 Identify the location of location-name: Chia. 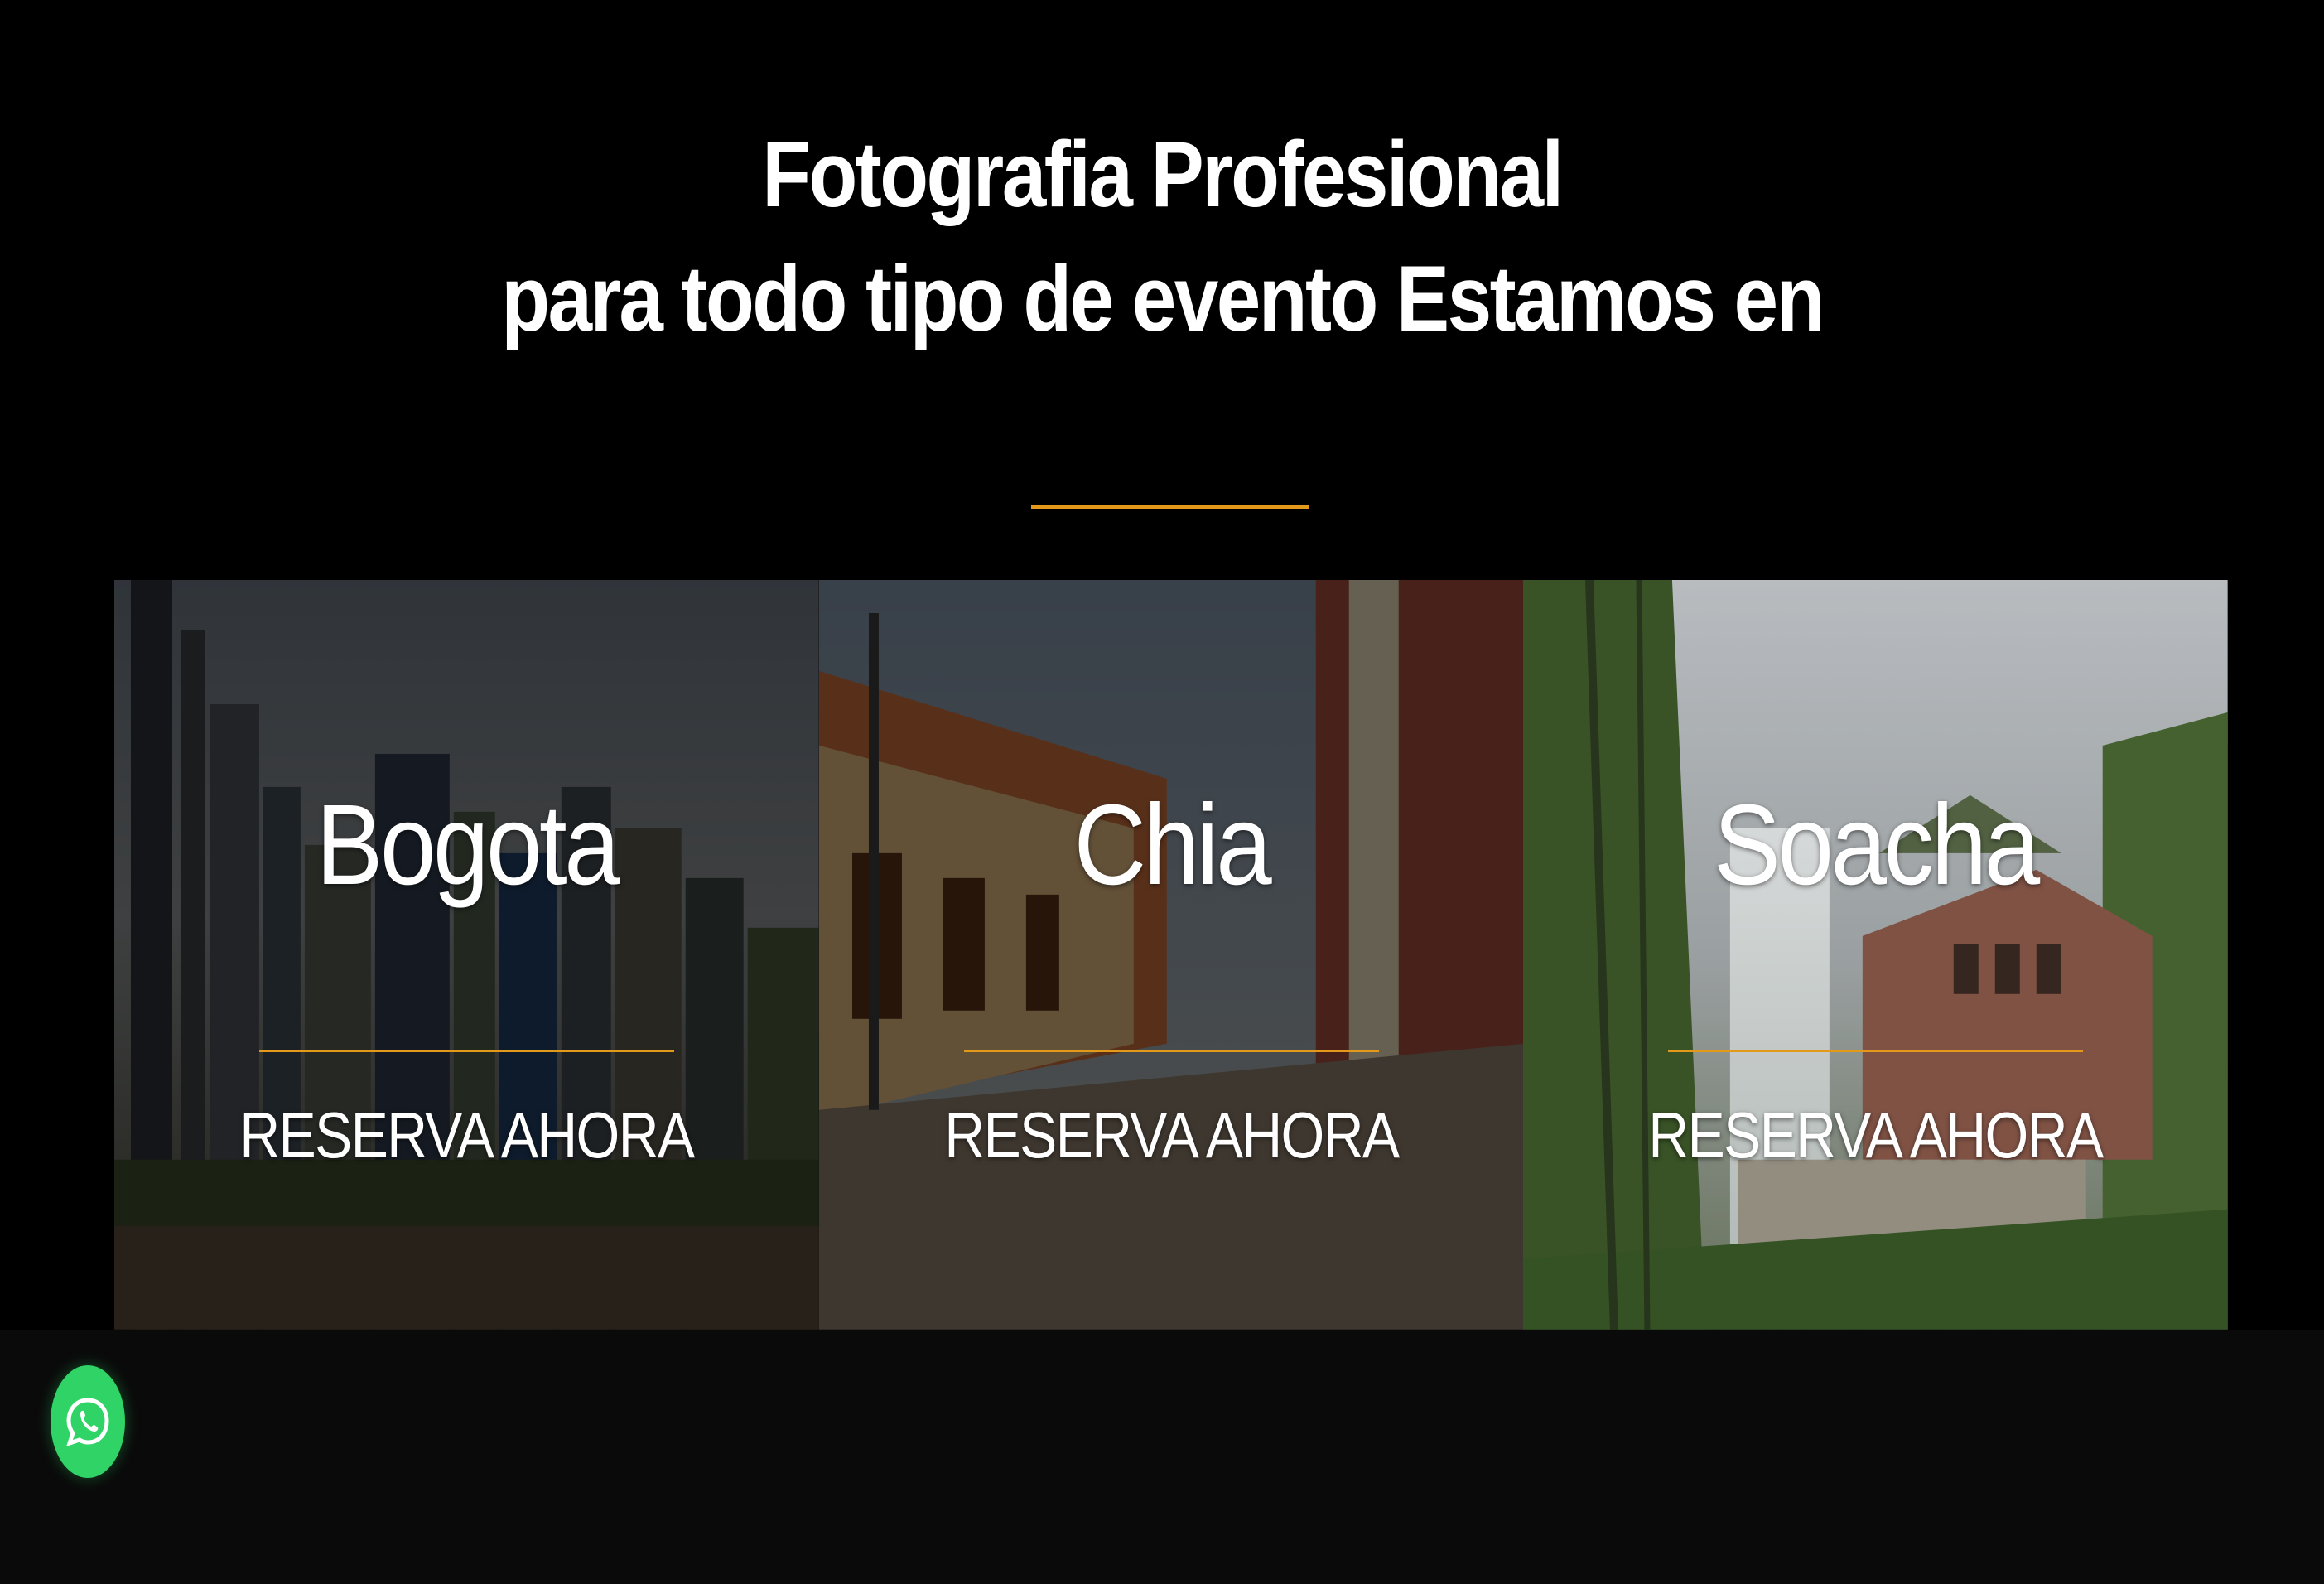
(1172, 845).